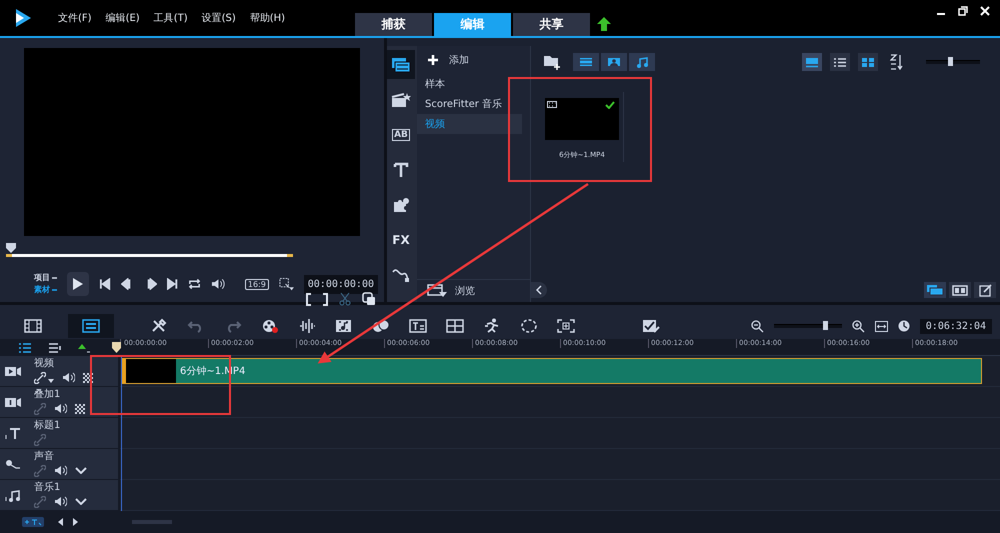  Describe the element at coordinates (33, 522) in the screenshot. I see `track-height-icon` at that location.